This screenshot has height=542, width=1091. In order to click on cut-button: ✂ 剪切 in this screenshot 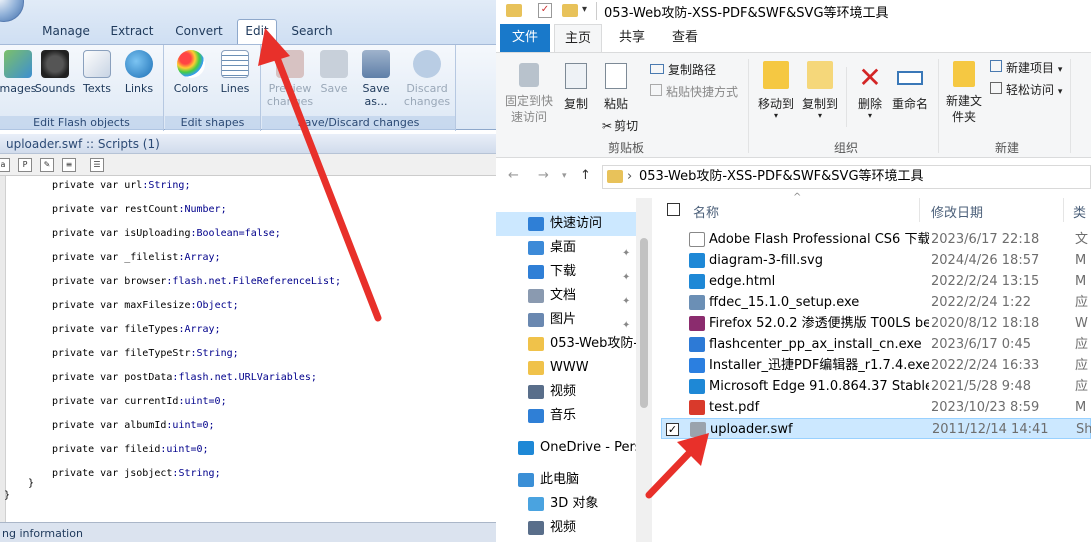, I will do `click(620, 125)`.